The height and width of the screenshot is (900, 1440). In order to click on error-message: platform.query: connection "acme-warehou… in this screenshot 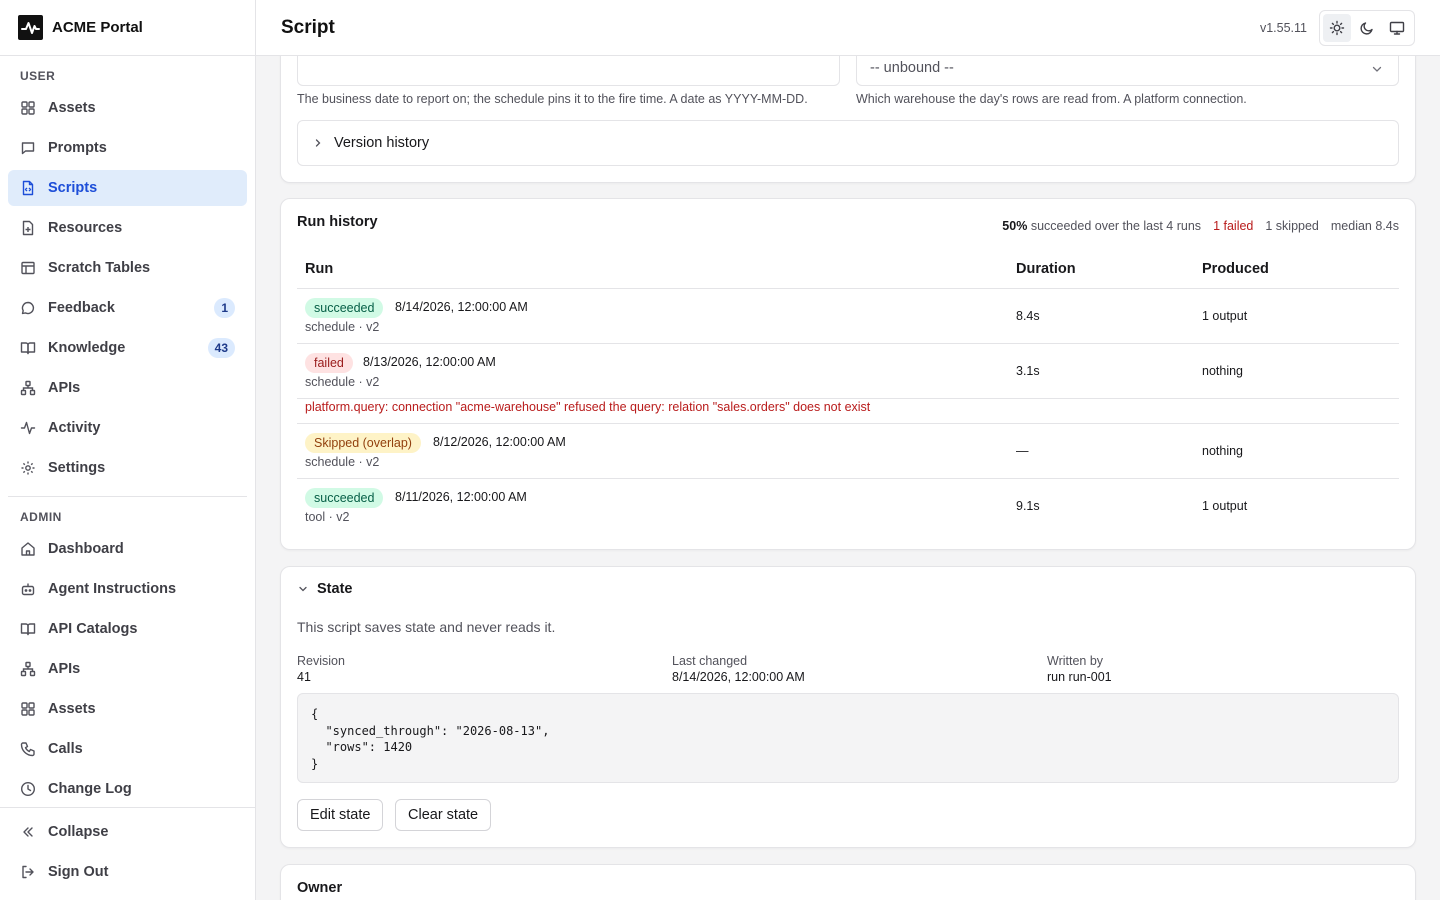, I will do `click(588, 407)`.